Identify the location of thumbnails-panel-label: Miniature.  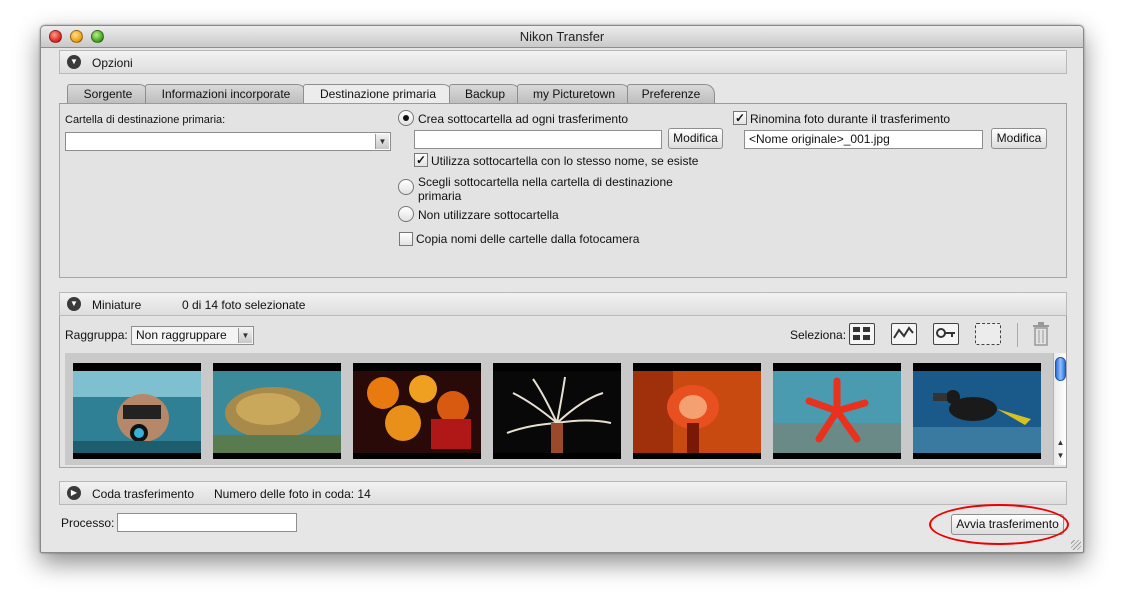
(117, 305).